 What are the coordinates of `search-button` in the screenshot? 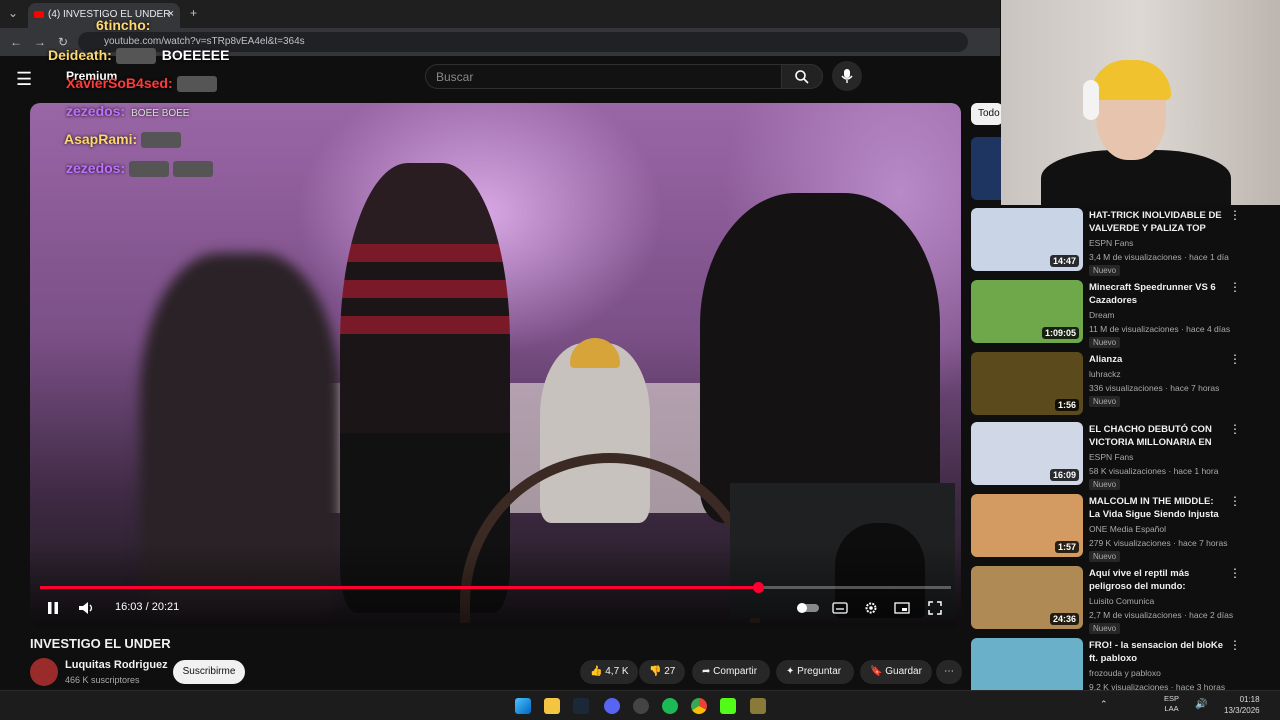 It's located at (802, 76).